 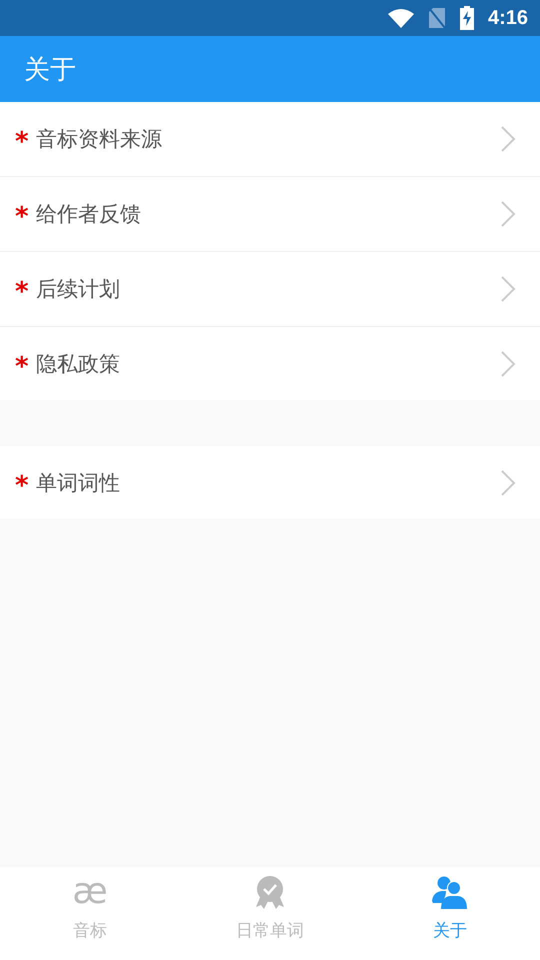 I want to click on list-item: * 隐私政策, so click(x=270, y=363).